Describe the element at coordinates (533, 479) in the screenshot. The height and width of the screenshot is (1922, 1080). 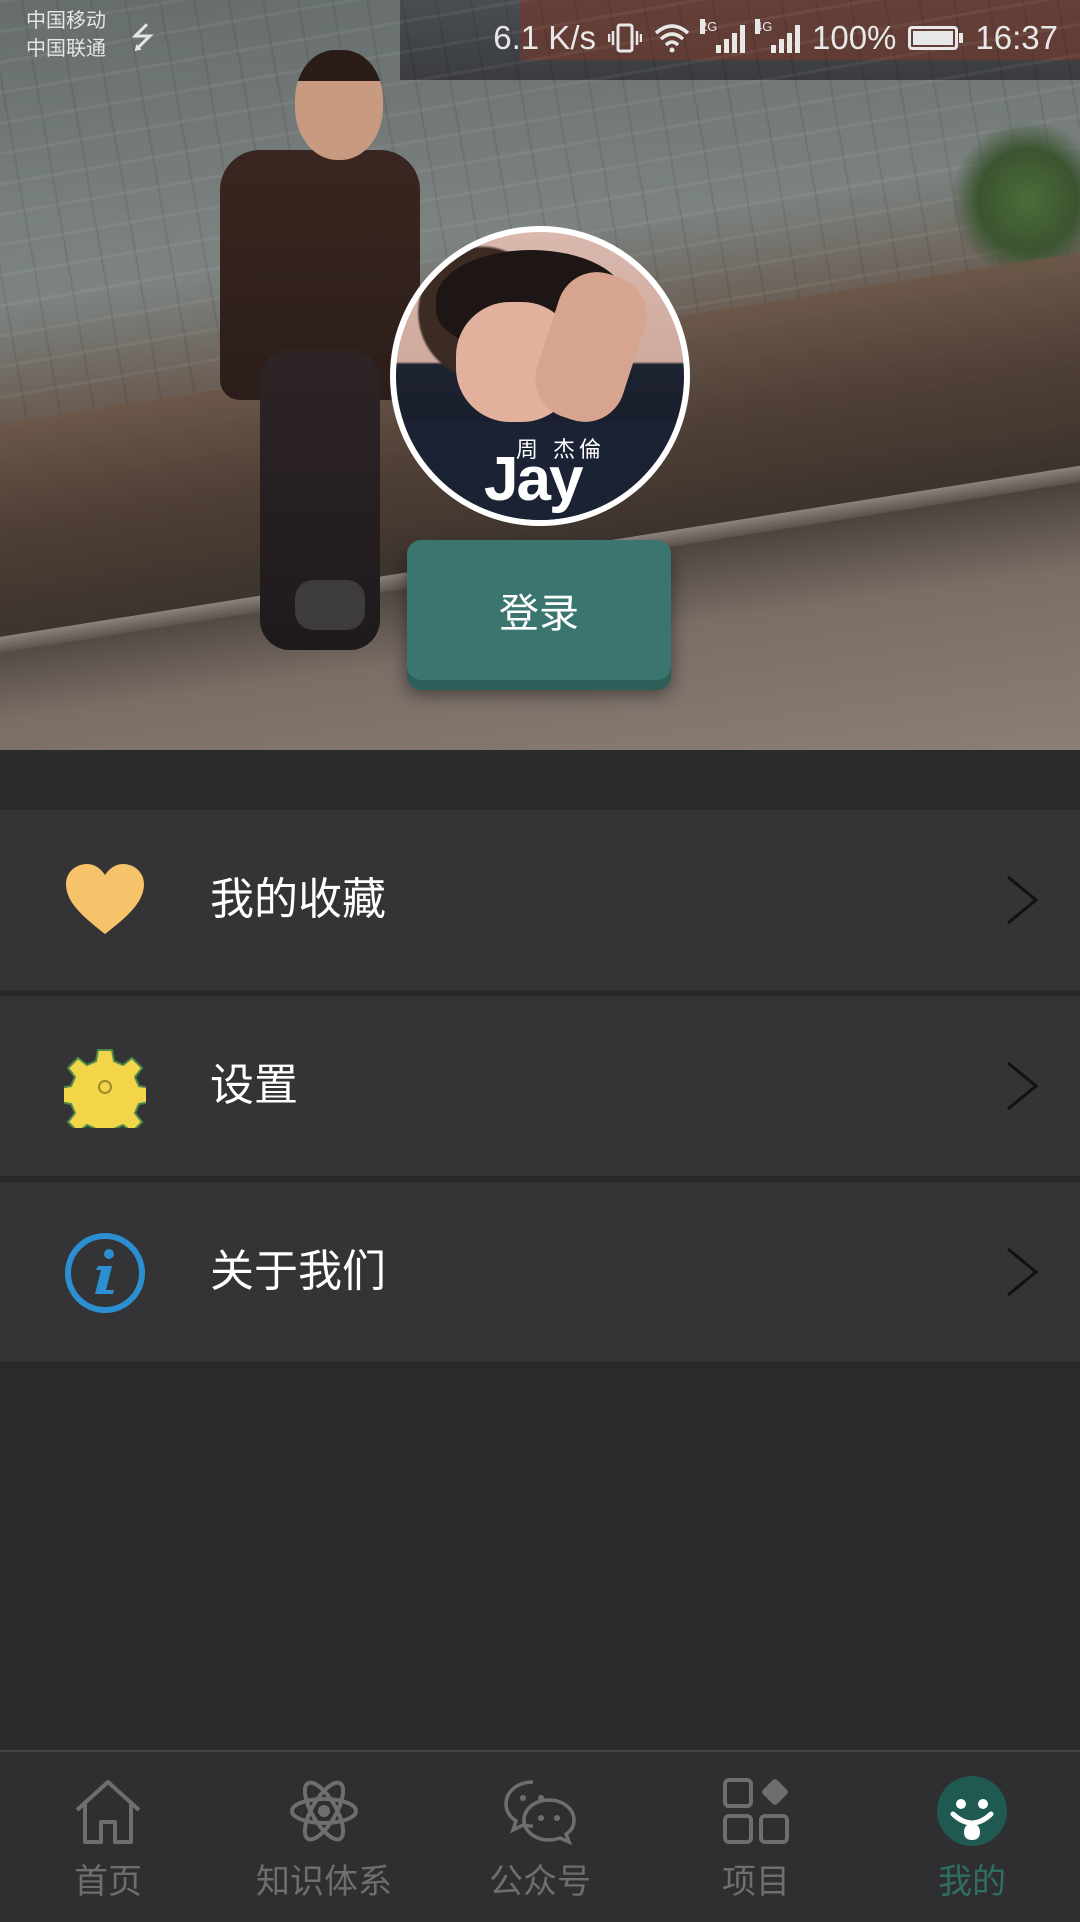
I see `avatar-text-en: Jay` at that location.